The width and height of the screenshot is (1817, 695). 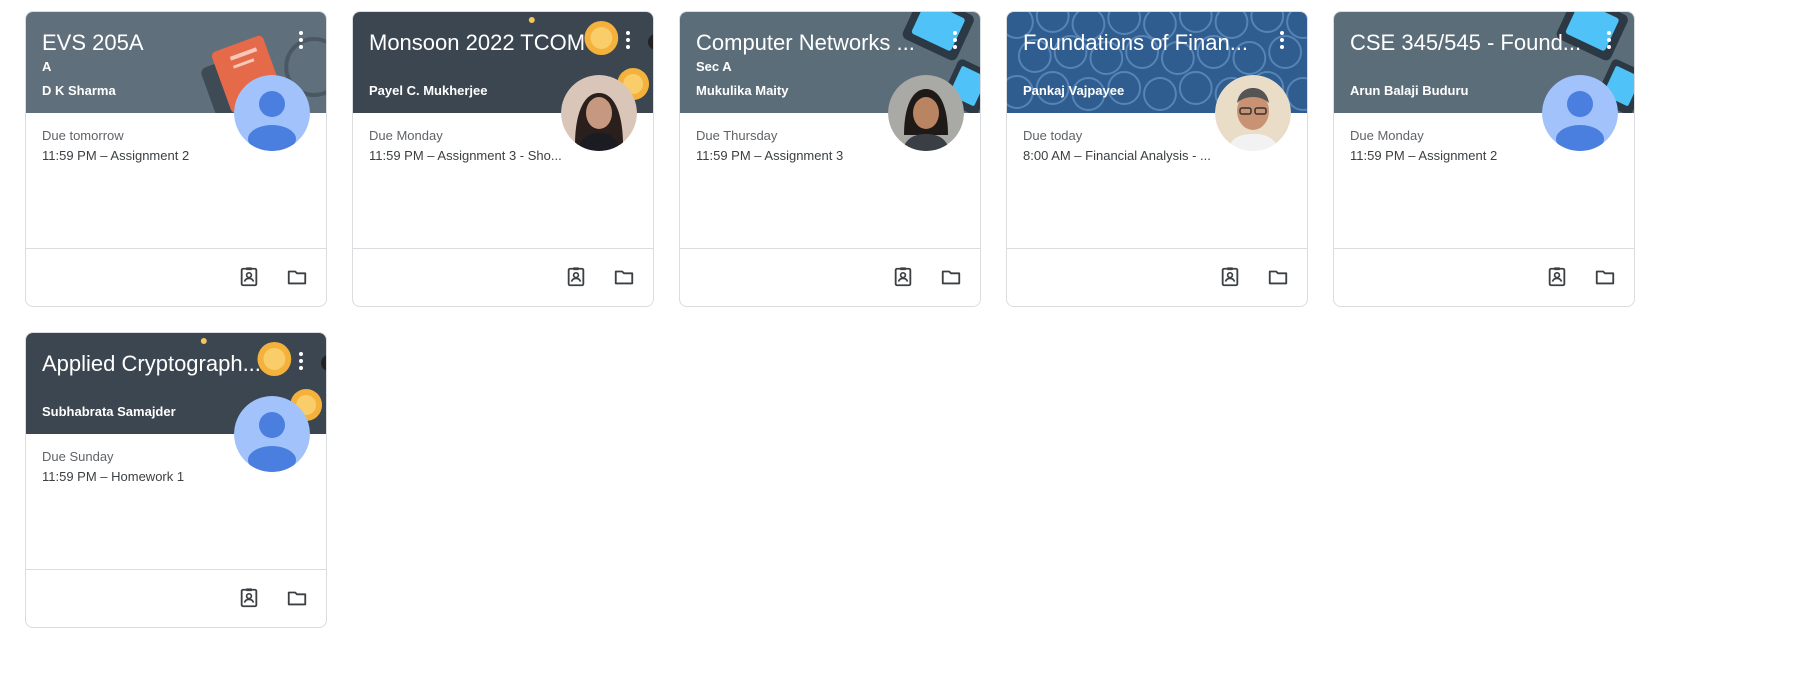 I want to click on teacher-name: Mukulika Maity, so click(x=742, y=90).